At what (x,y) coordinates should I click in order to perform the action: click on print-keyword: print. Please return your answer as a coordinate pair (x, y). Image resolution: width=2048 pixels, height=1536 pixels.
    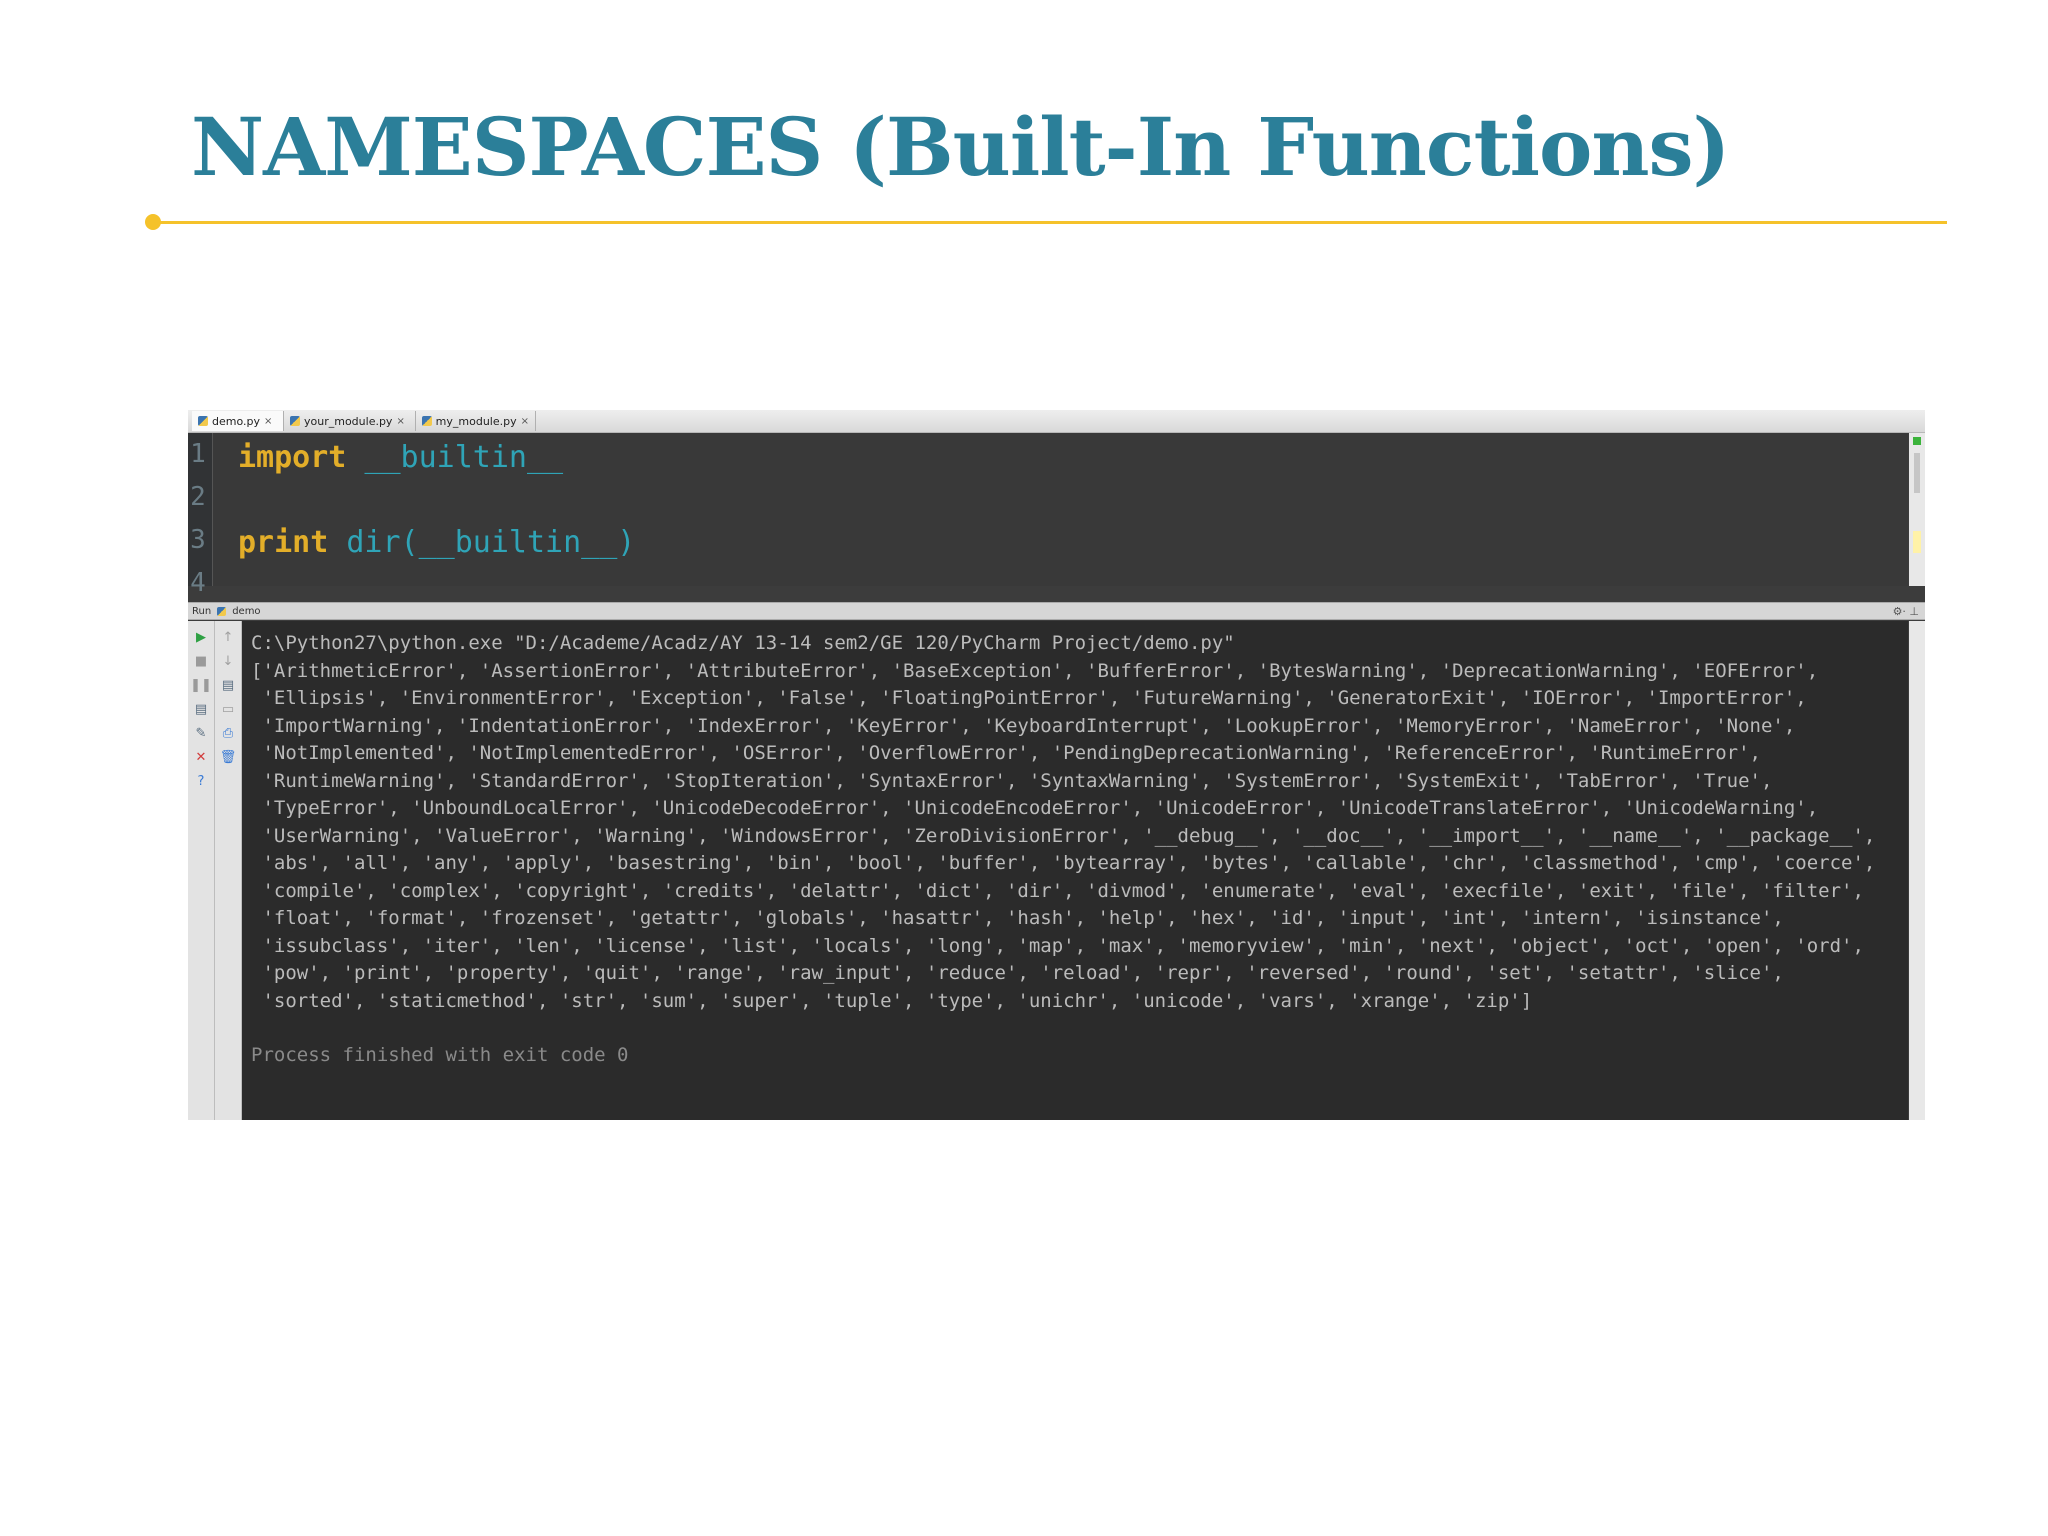
    Looking at the image, I should click on (283, 542).